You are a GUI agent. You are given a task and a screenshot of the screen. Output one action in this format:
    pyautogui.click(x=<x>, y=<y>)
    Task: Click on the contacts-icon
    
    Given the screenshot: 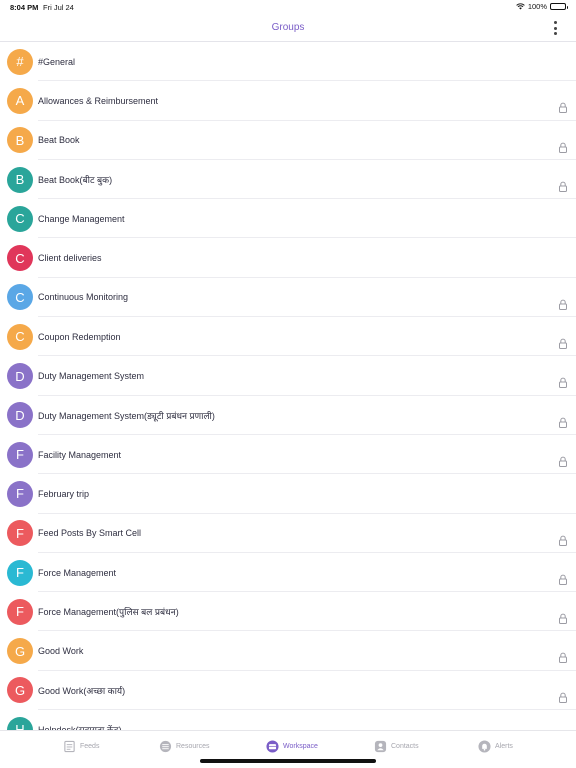 What is the action you would take?
    pyautogui.click(x=380, y=746)
    